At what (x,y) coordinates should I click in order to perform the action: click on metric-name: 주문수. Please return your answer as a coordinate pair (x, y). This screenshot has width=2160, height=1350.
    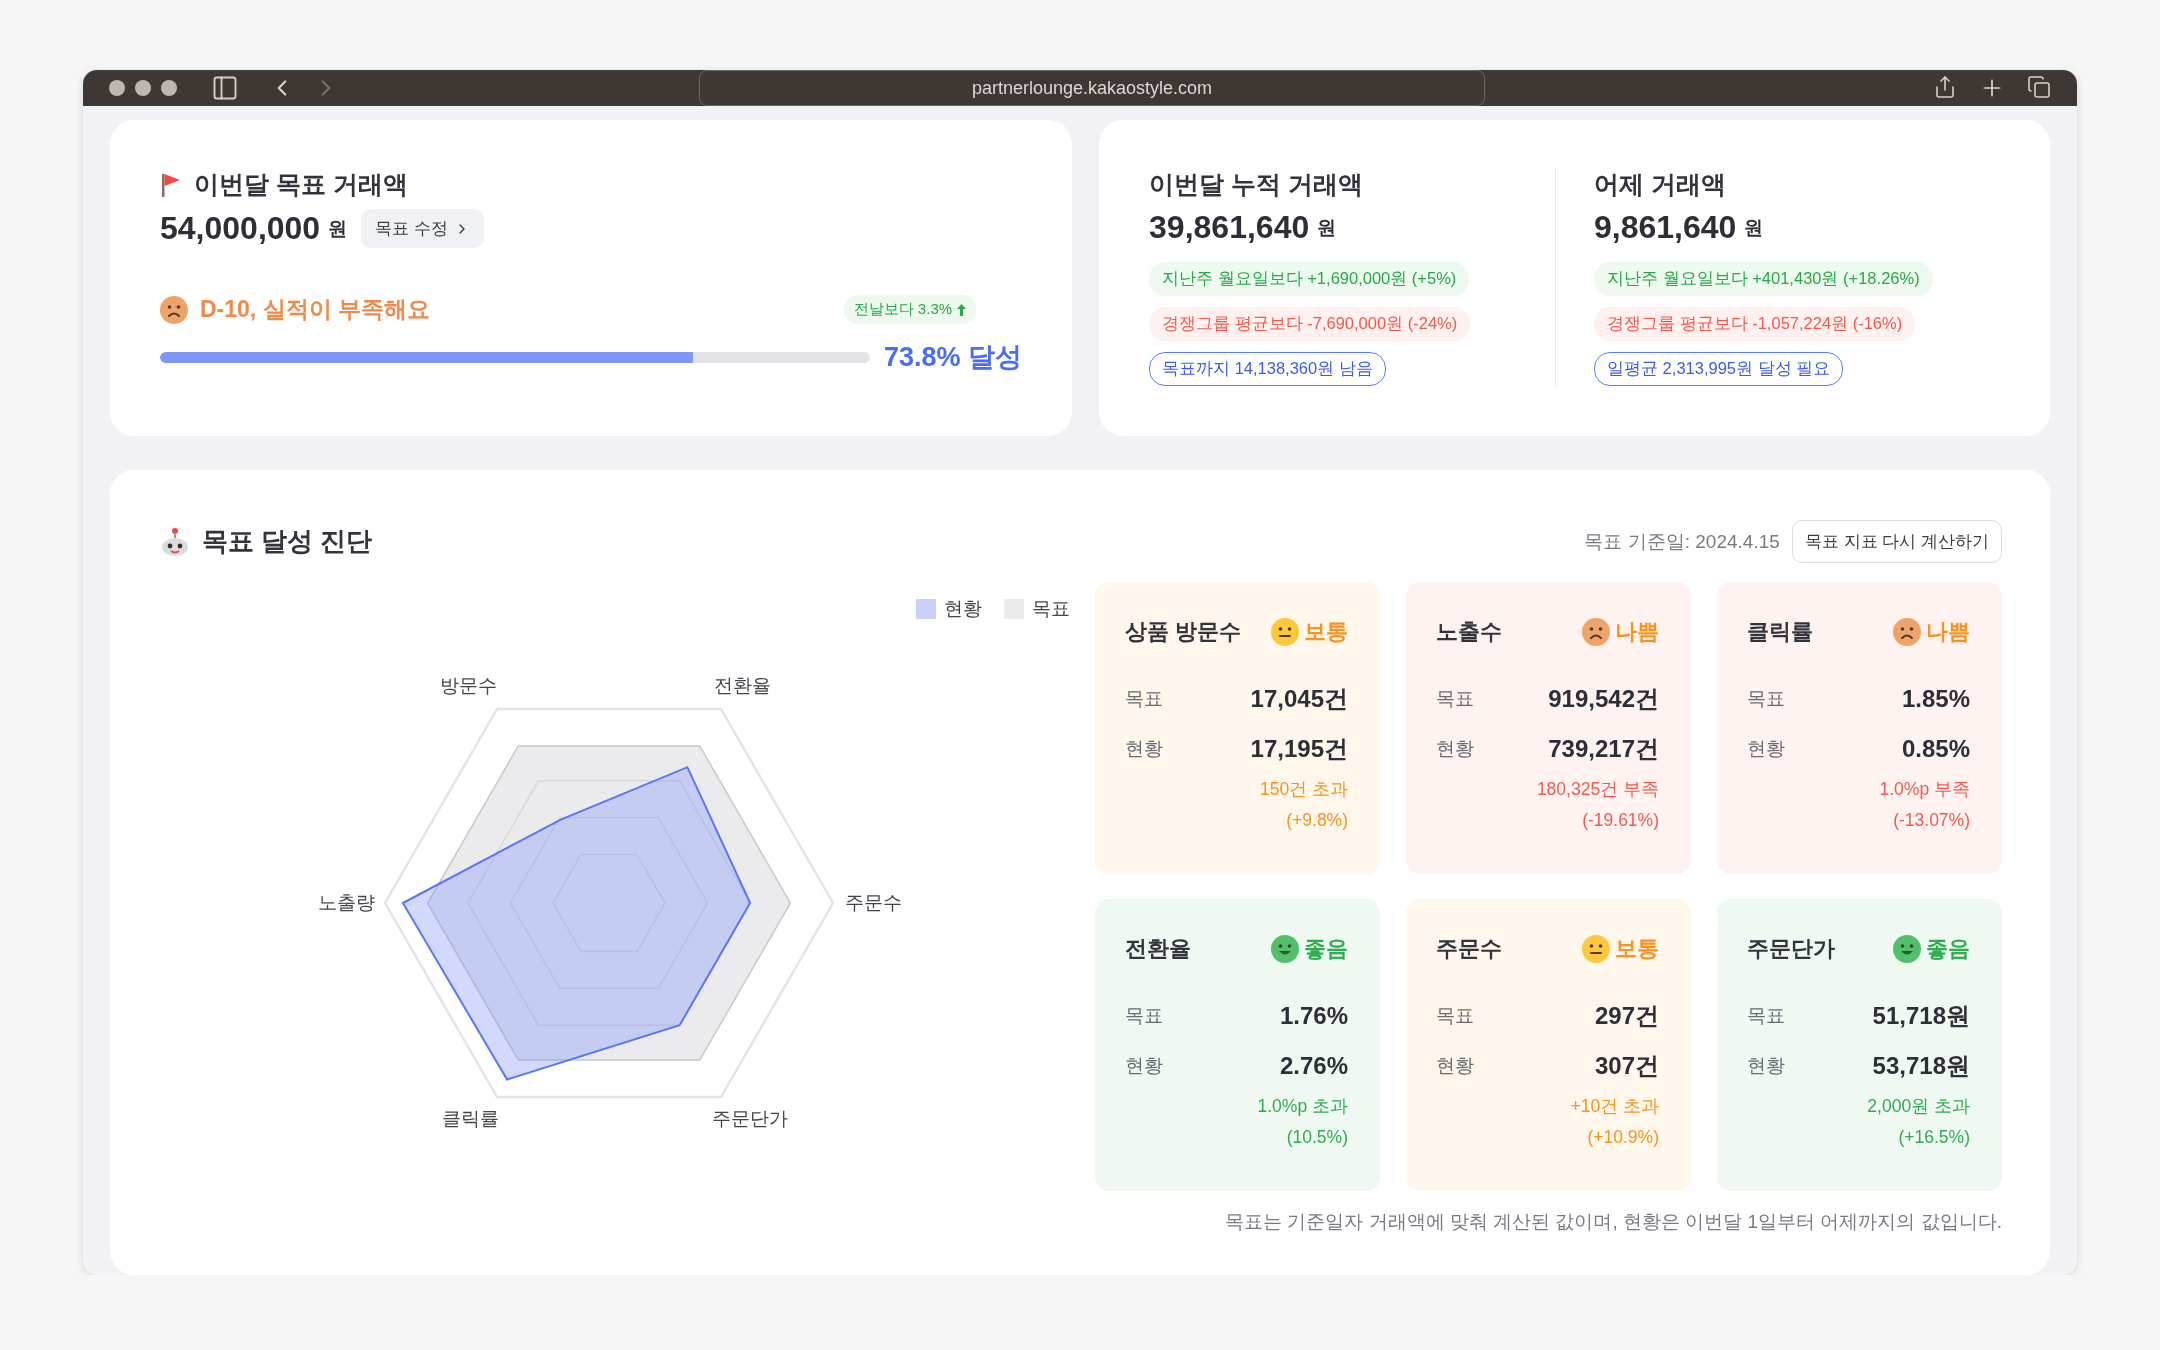
    Looking at the image, I should click on (1469, 949).